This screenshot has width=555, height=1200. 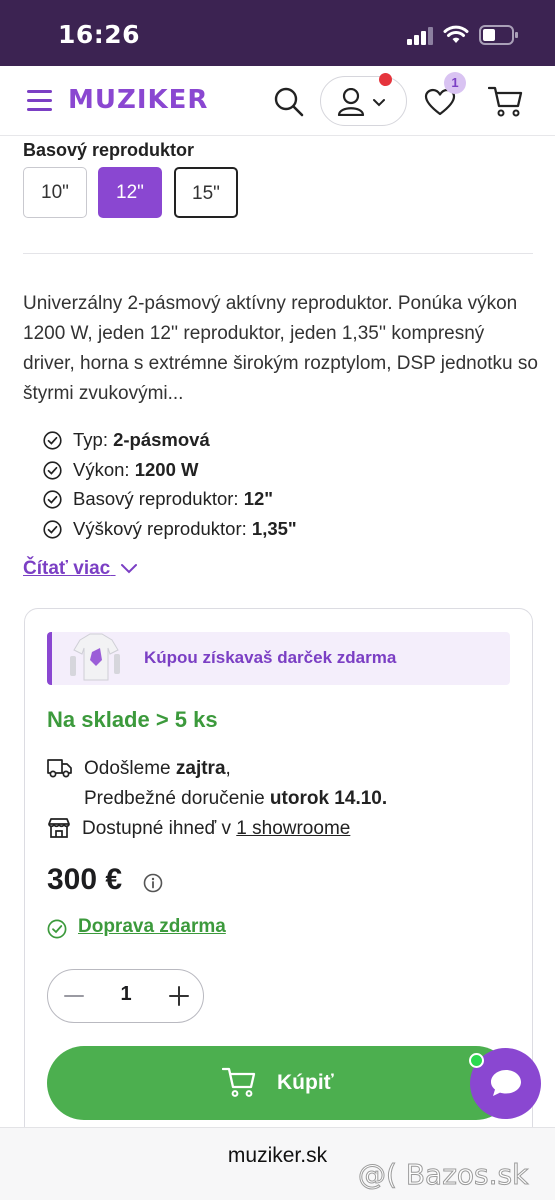 What do you see at coordinates (74, 996) in the screenshot?
I see `minus-button` at bounding box center [74, 996].